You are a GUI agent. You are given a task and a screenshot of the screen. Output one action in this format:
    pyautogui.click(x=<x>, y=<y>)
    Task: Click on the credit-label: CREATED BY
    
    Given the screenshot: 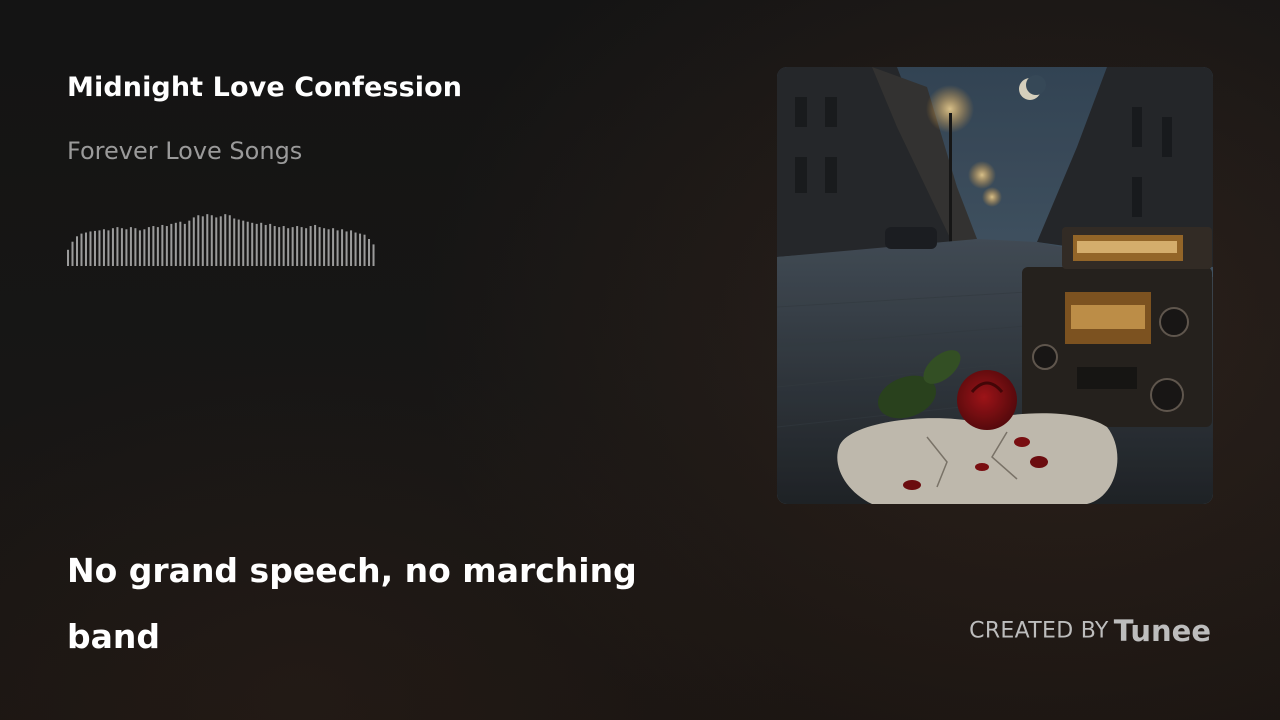 What is the action you would take?
    pyautogui.click(x=1039, y=631)
    